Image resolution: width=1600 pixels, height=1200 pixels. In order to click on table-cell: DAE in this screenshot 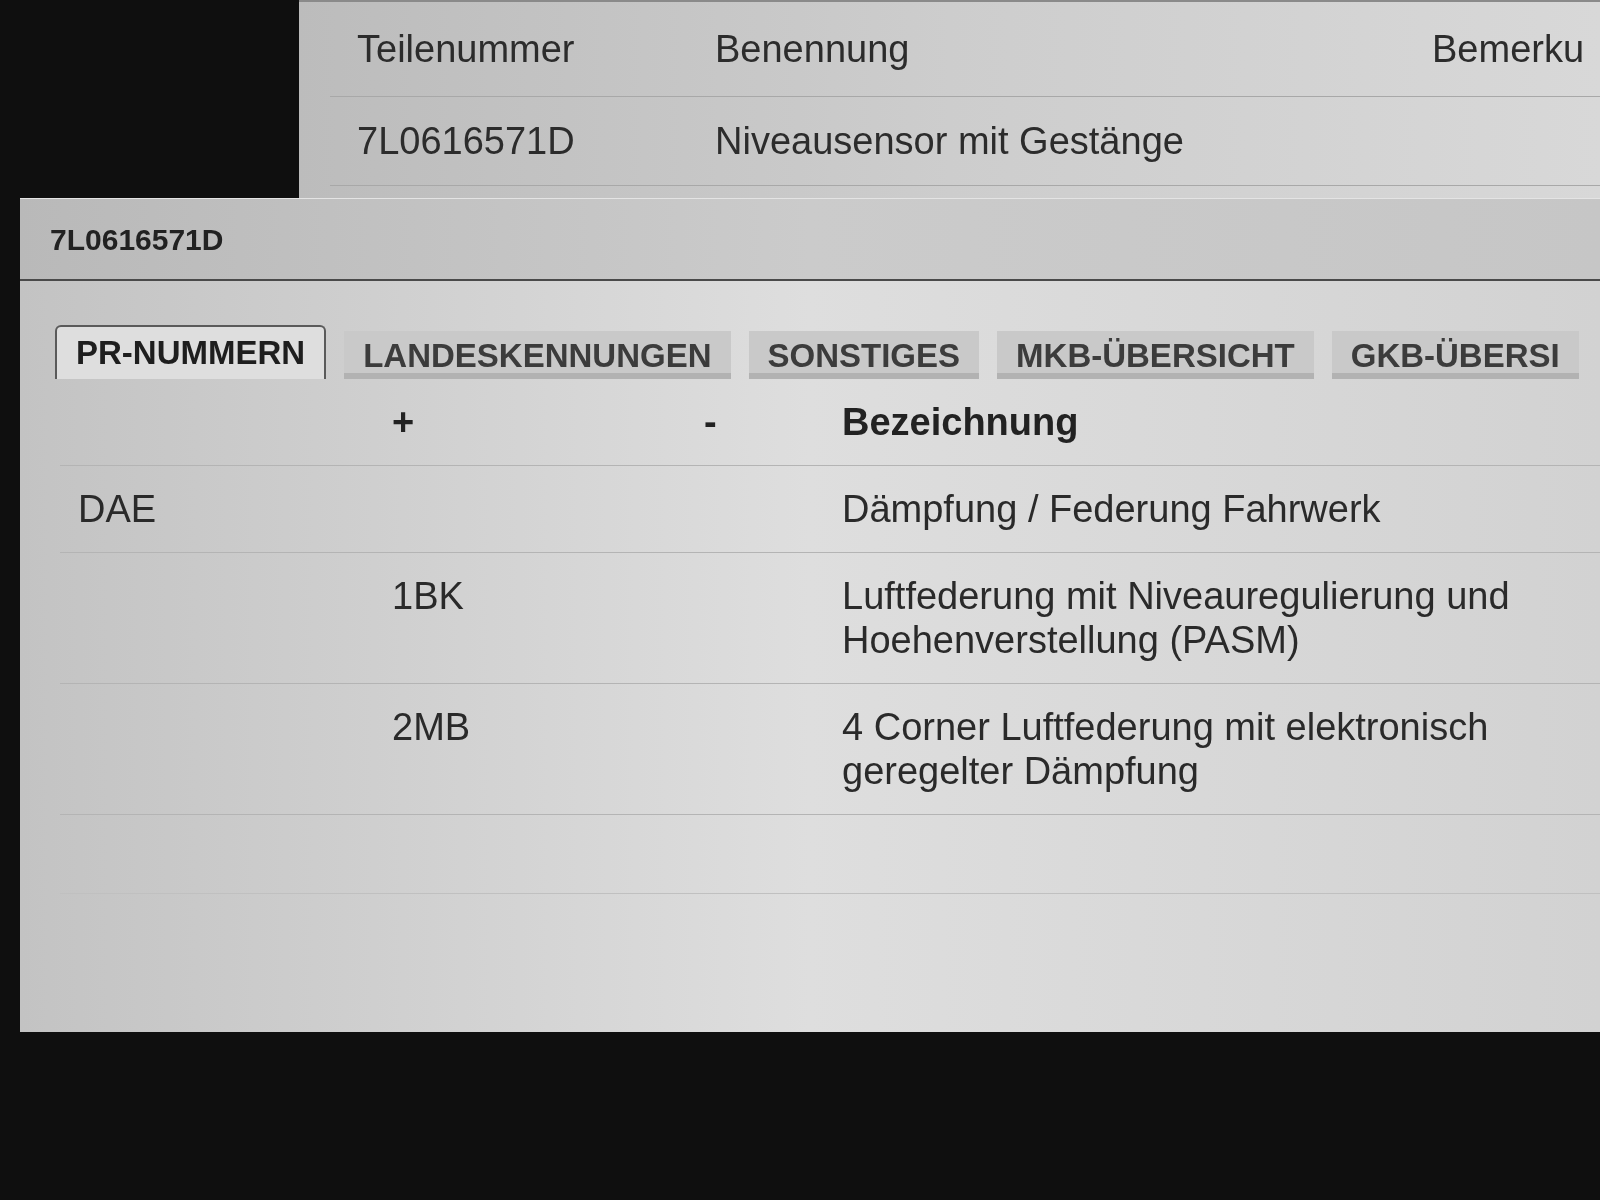, I will do `click(117, 509)`.